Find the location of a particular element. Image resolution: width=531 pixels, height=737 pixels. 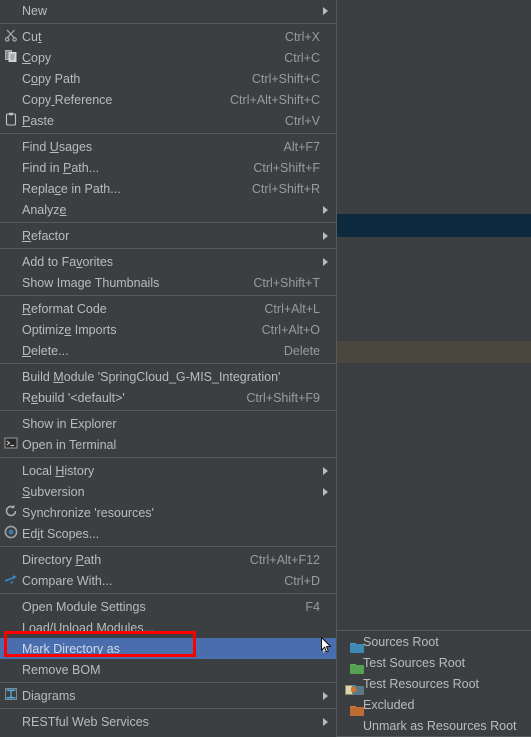

menu-item-analyze: Analyze is located at coordinates (168, 209).